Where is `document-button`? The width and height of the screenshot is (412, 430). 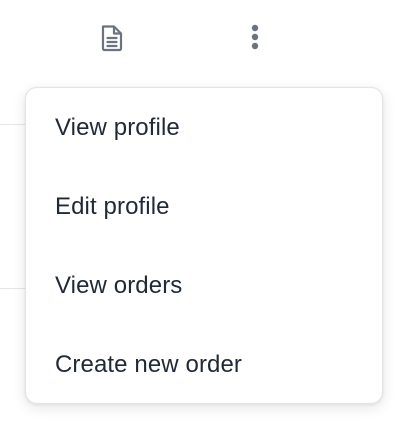 document-button is located at coordinates (112, 38).